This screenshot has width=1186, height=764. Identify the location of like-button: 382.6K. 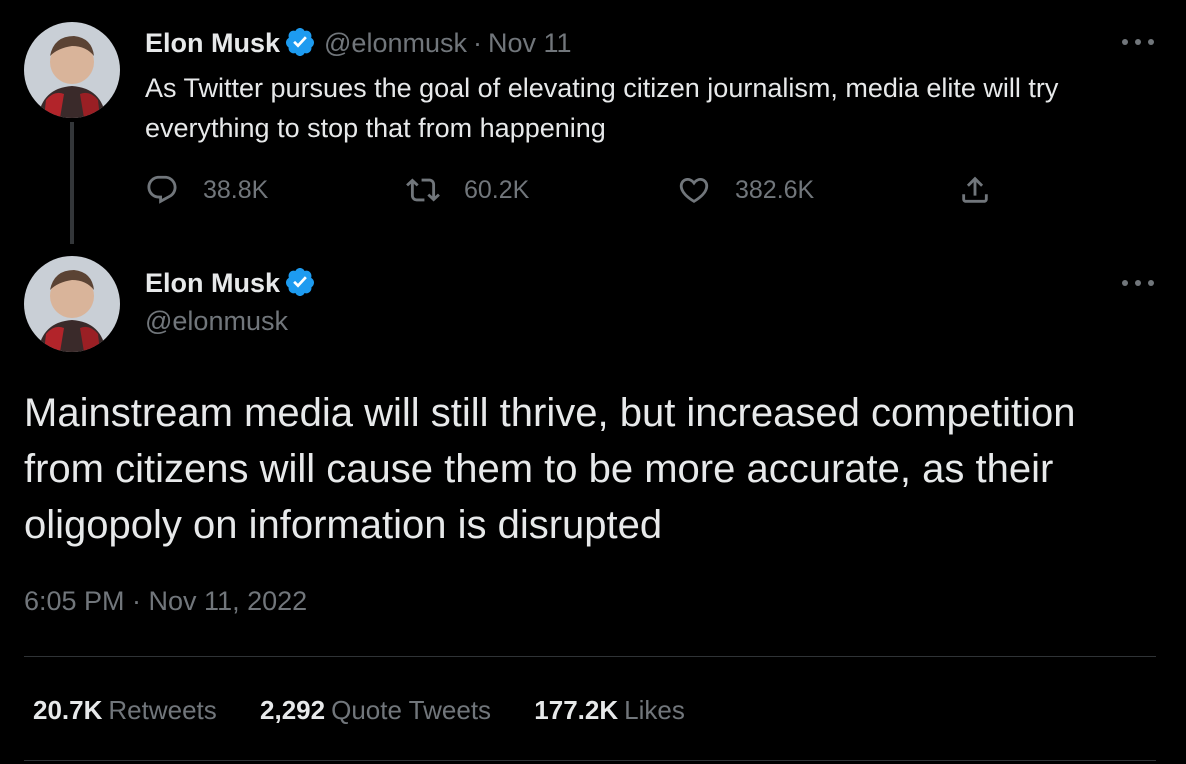
(745, 190).